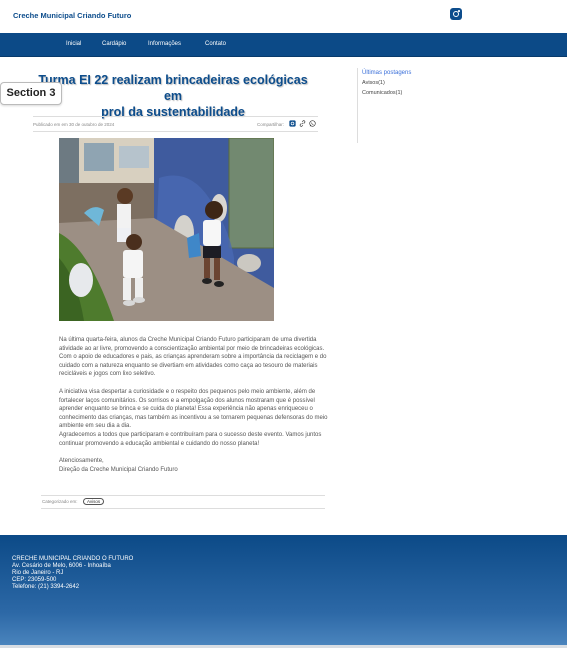 This screenshot has height=648, width=569. What do you see at coordinates (60, 501) in the screenshot?
I see `category-label: Categorizado em:` at bounding box center [60, 501].